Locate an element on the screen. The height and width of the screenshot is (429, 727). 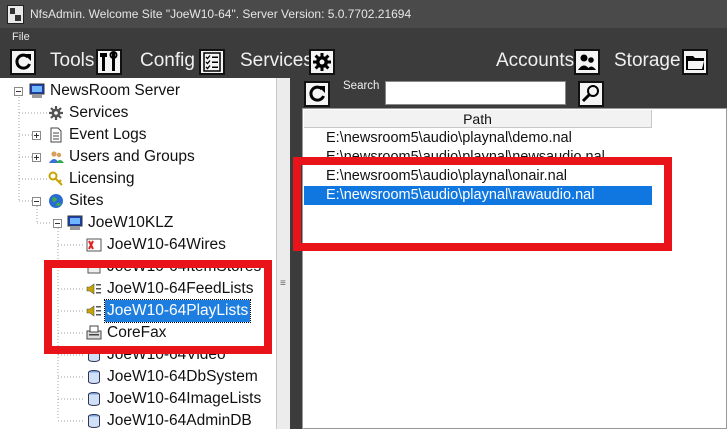
content-toolbar: Search is located at coordinates (514, 93).